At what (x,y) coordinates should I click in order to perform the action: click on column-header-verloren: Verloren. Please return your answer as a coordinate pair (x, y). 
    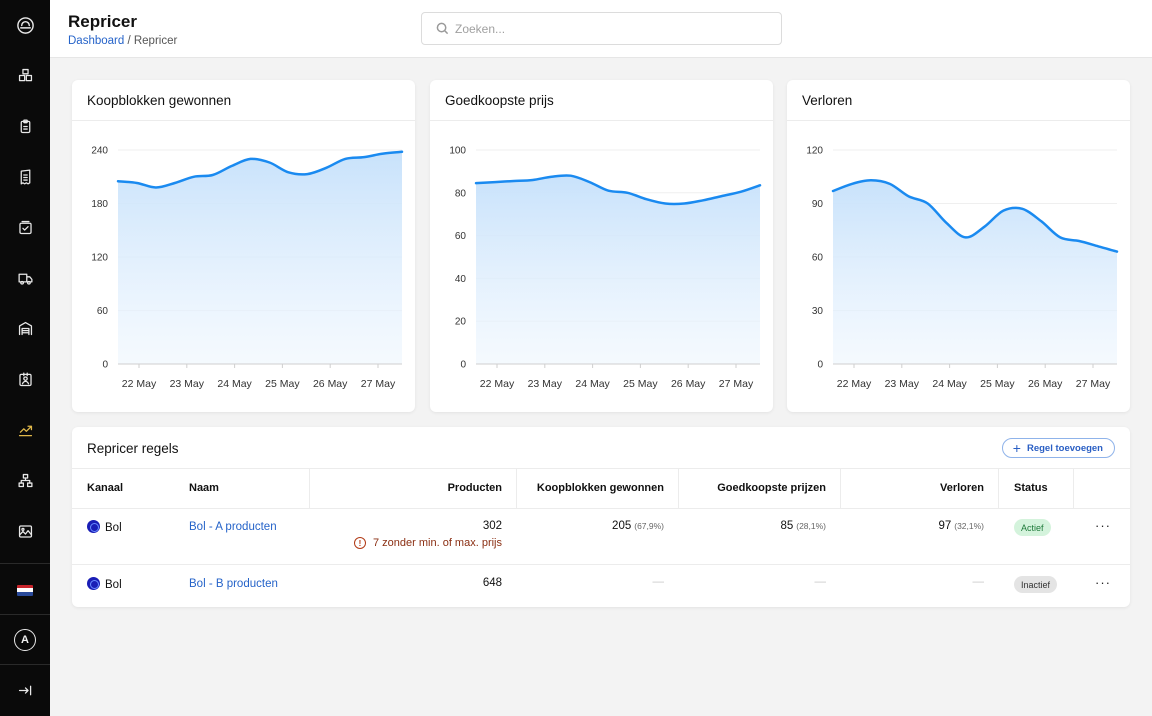
    Looking at the image, I should click on (962, 488).